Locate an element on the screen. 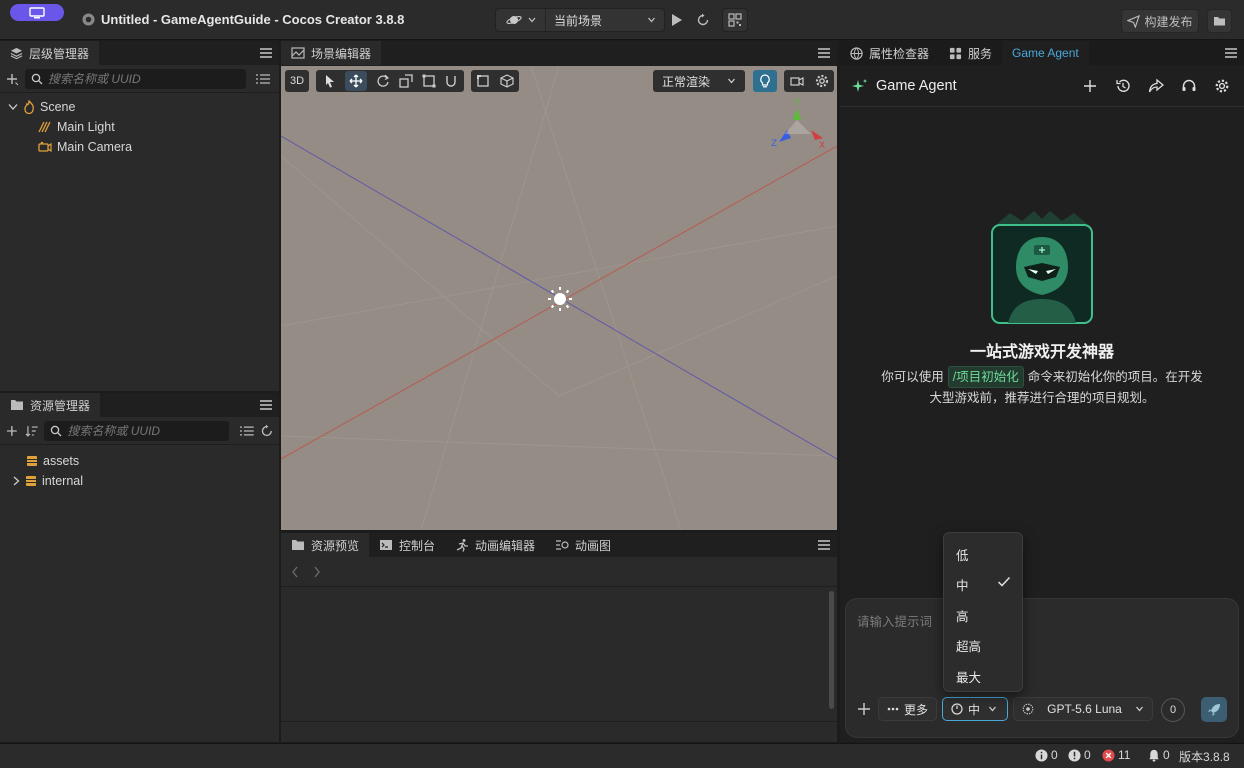 The width and height of the screenshot is (1244, 768). local-space-icon is located at coordinates (483, 81).